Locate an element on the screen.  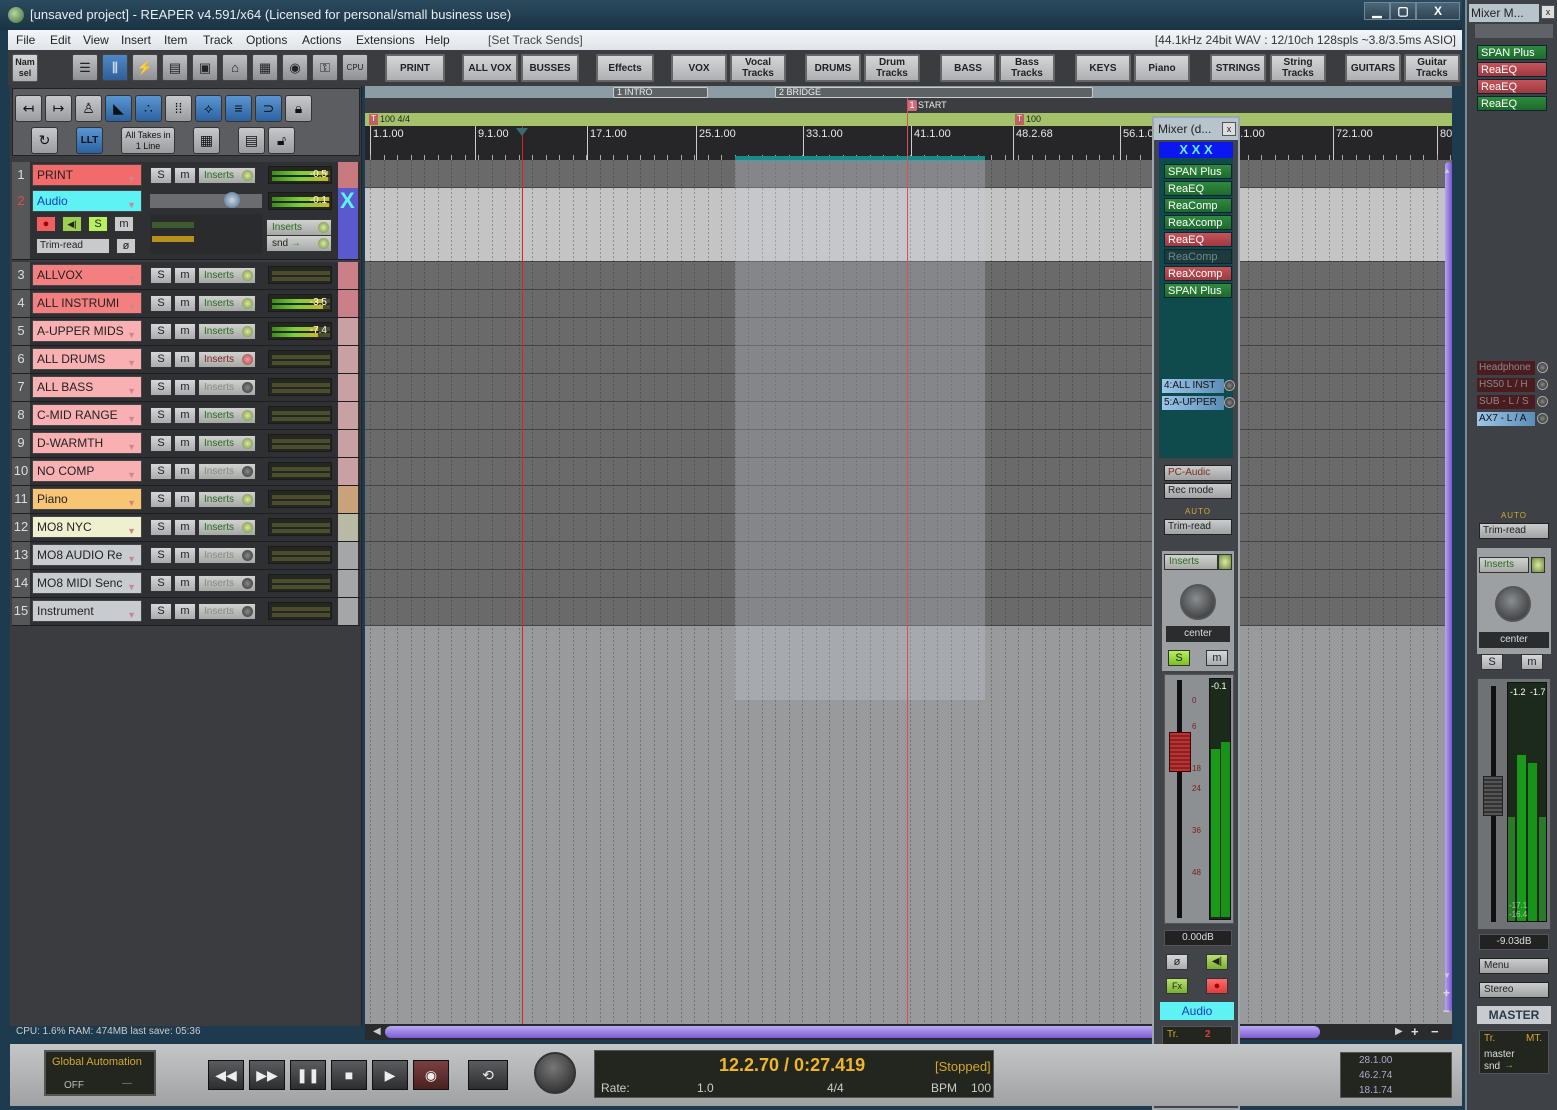
marker-start: START is located at coordinates (932, 105).